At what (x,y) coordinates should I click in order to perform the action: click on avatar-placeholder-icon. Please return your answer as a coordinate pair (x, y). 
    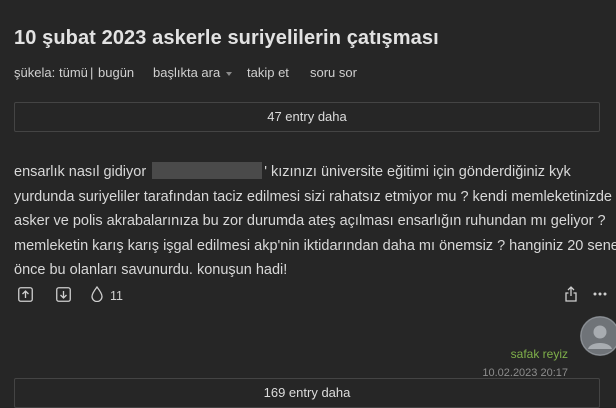
    Looking at the image, I should click on (598, 336).